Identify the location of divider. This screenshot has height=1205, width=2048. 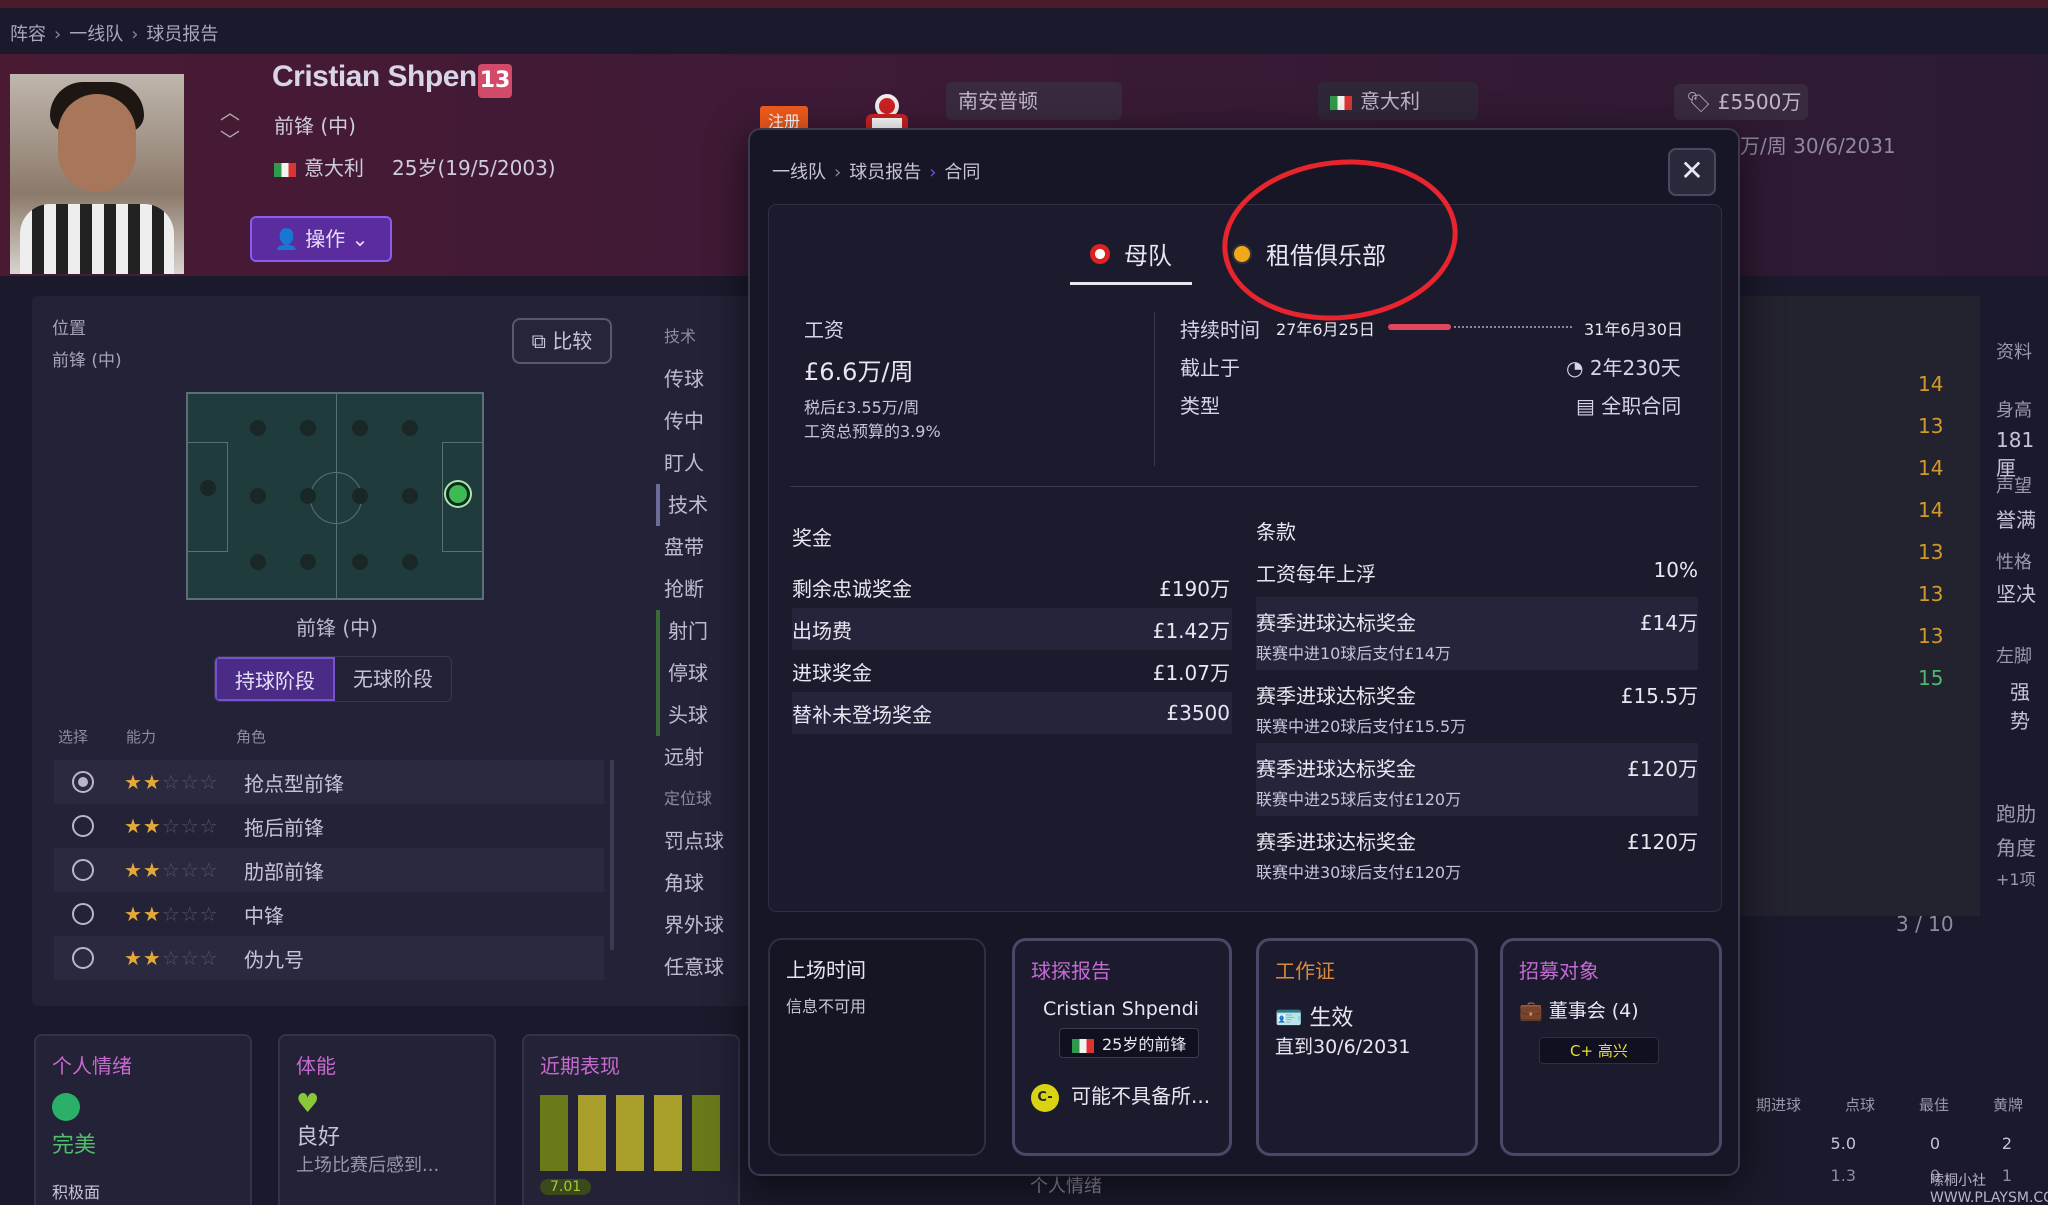
(1244, 486).